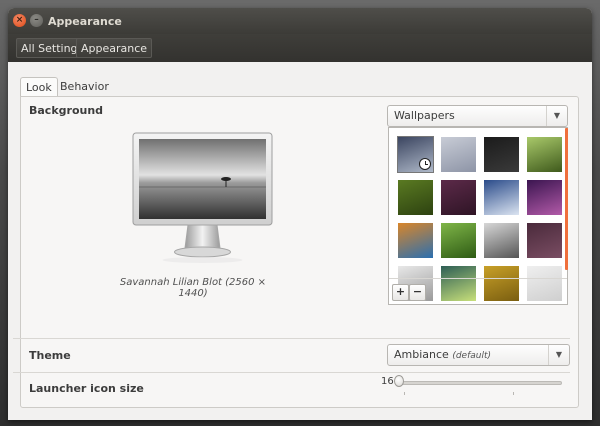 This screenshot has width=600, height=426. What do you see at coordinates (114, 48) in the screenshot?
I see `breadcrumb-appearance: Appearance` at bounding box center [114, 48].